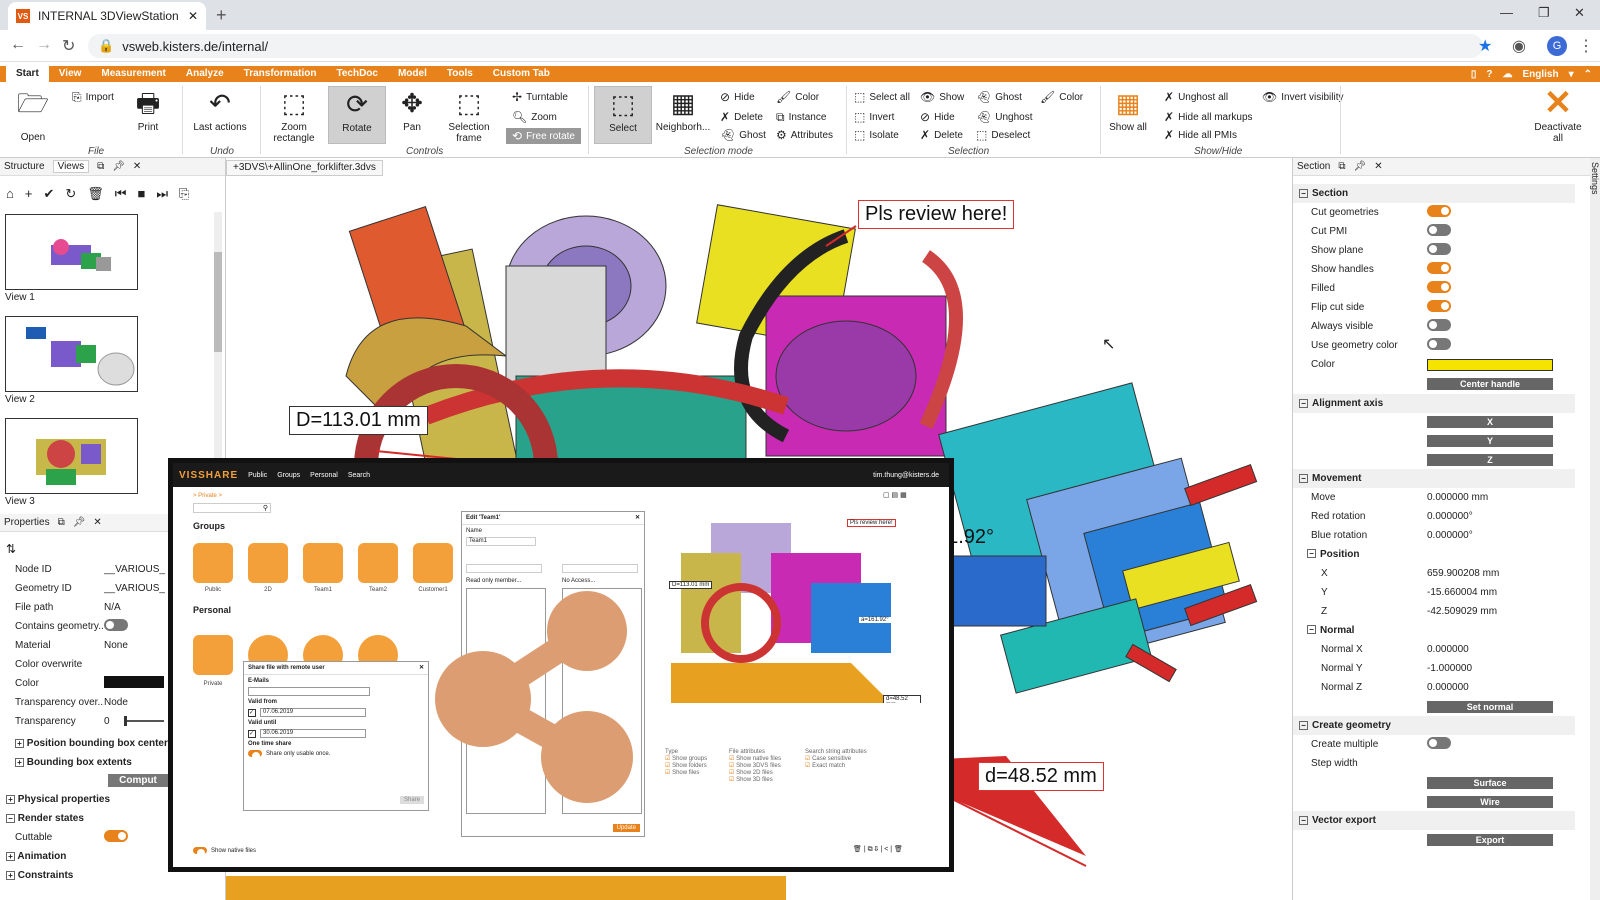  I want to click on deselect-button: ⬚ Deselect, so click(1003, 135).